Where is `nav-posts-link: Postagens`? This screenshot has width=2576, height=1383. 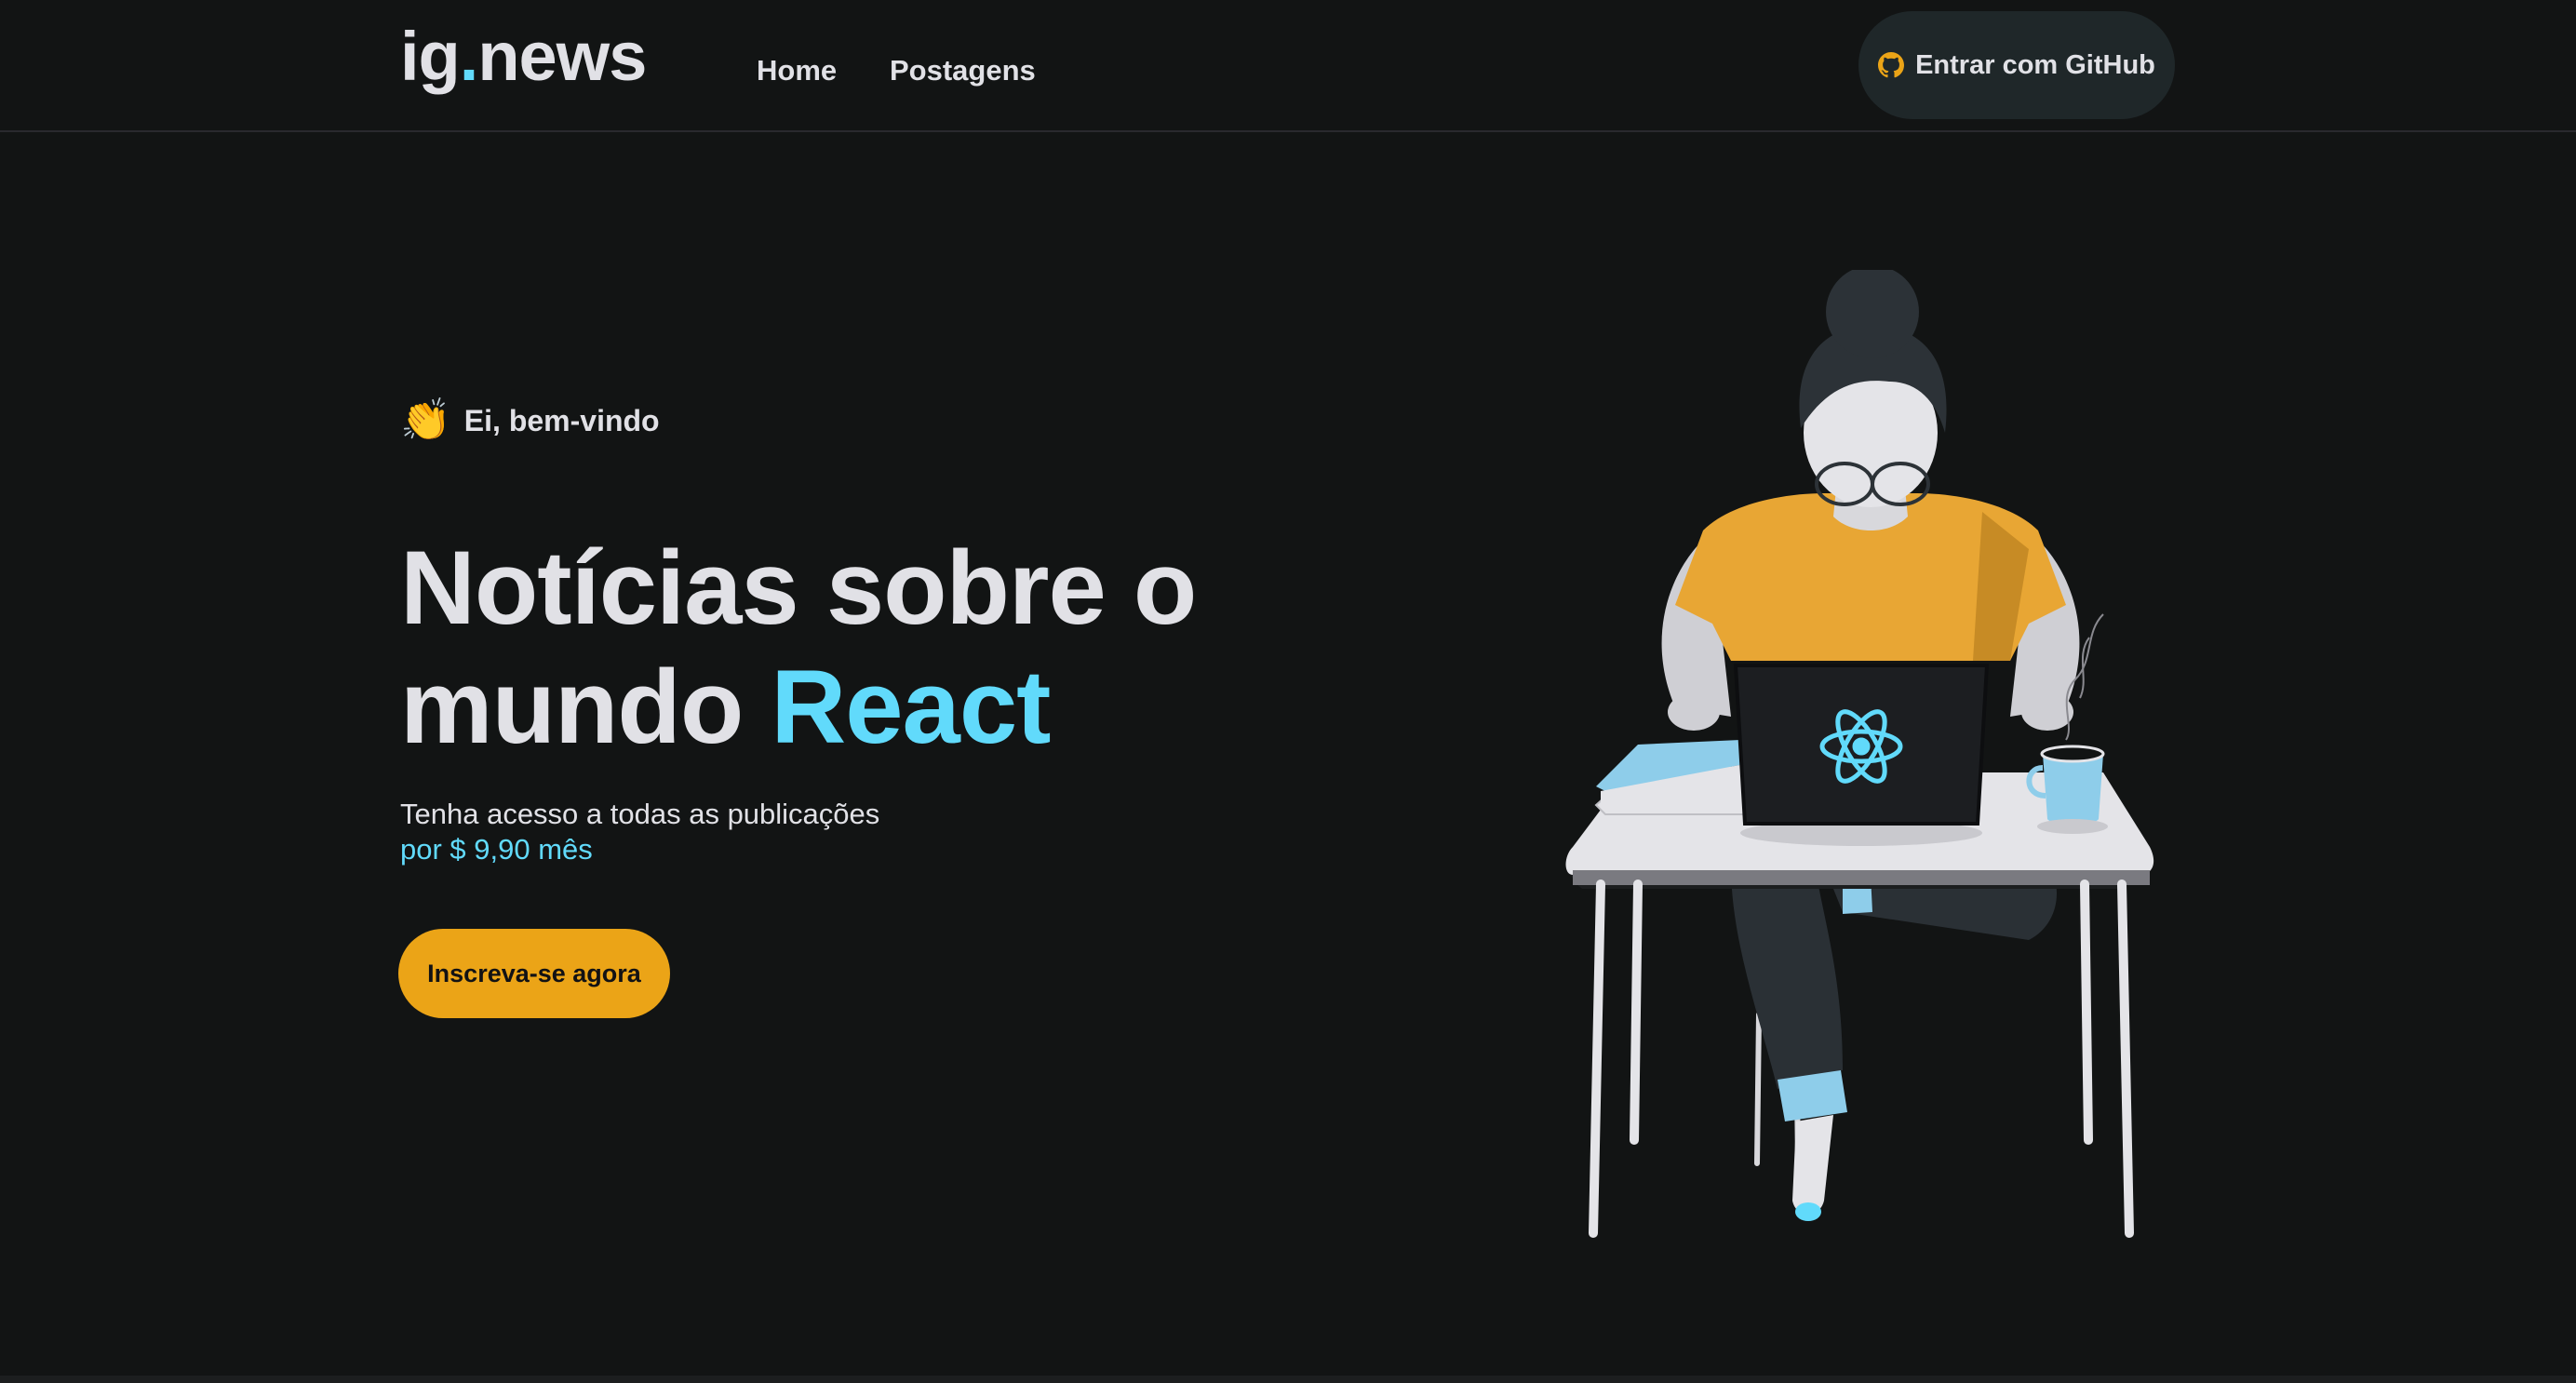 nav-posts-link: Postagens is located at coordinates (963, 70).